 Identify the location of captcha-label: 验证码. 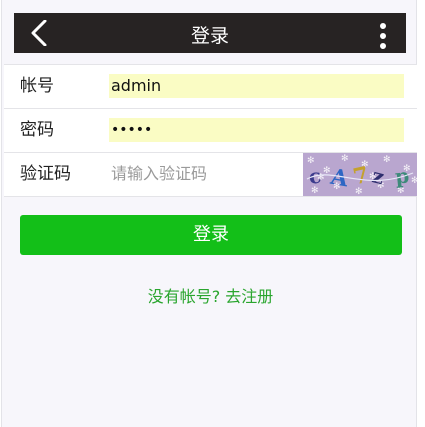
(45, 174).